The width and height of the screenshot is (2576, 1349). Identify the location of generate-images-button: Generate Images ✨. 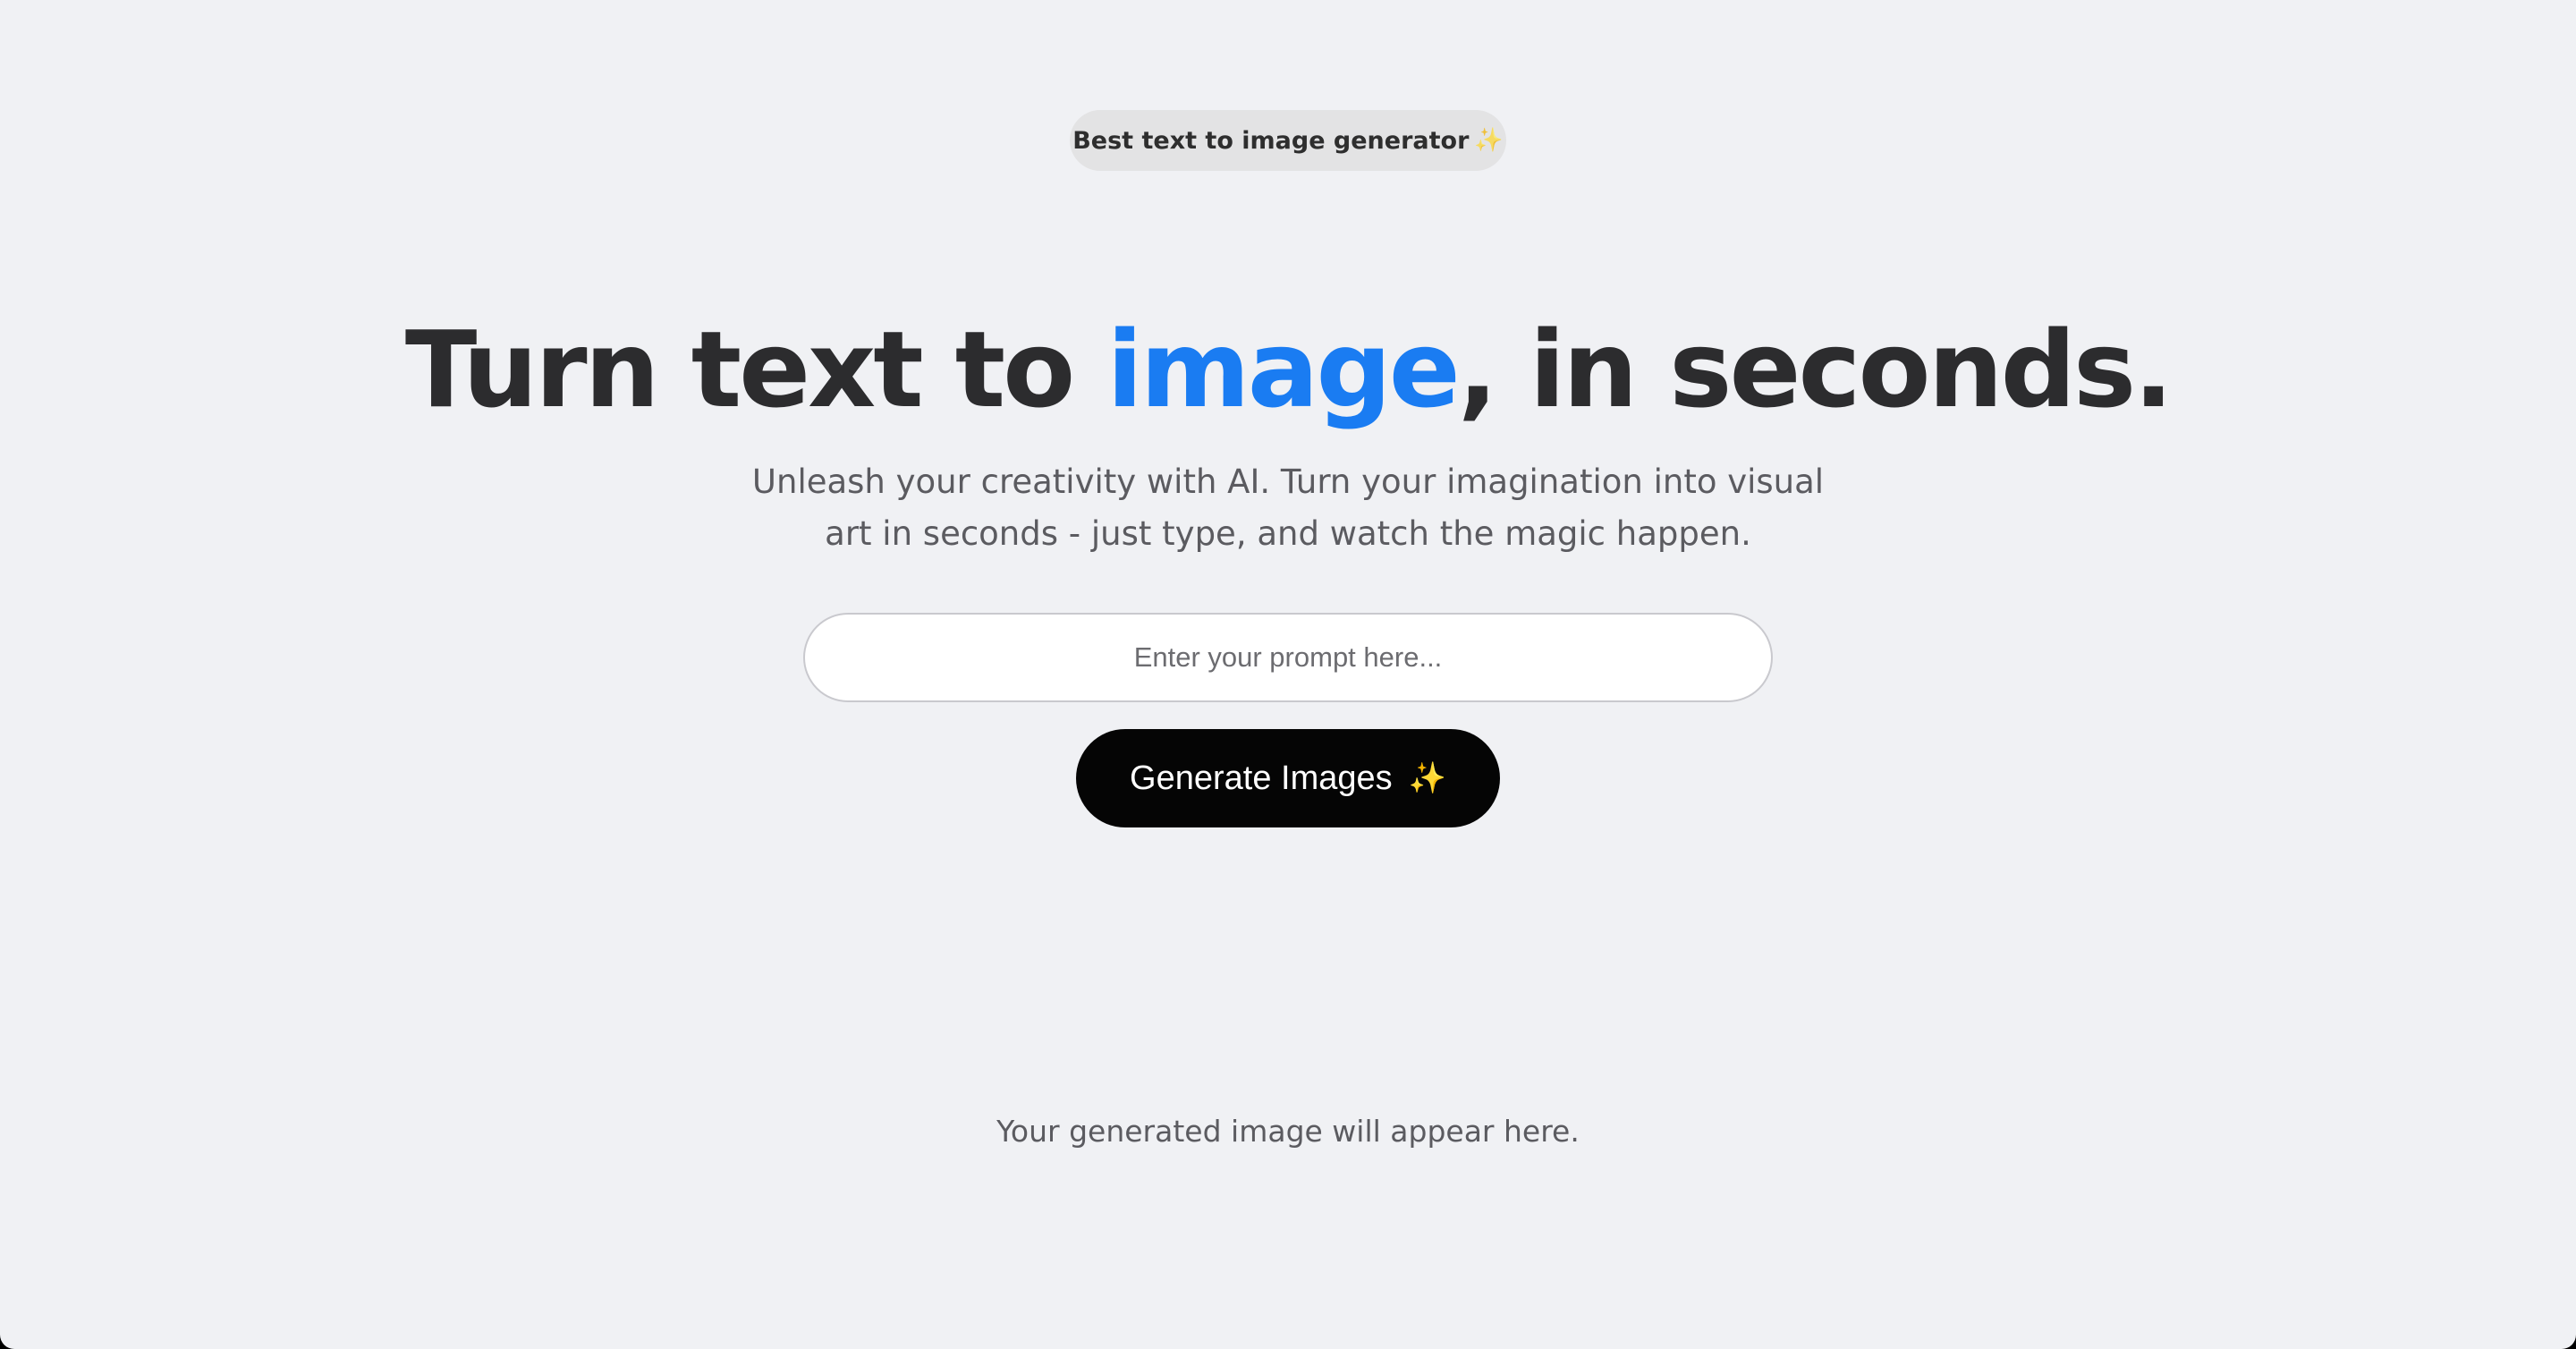
(1288, 778).